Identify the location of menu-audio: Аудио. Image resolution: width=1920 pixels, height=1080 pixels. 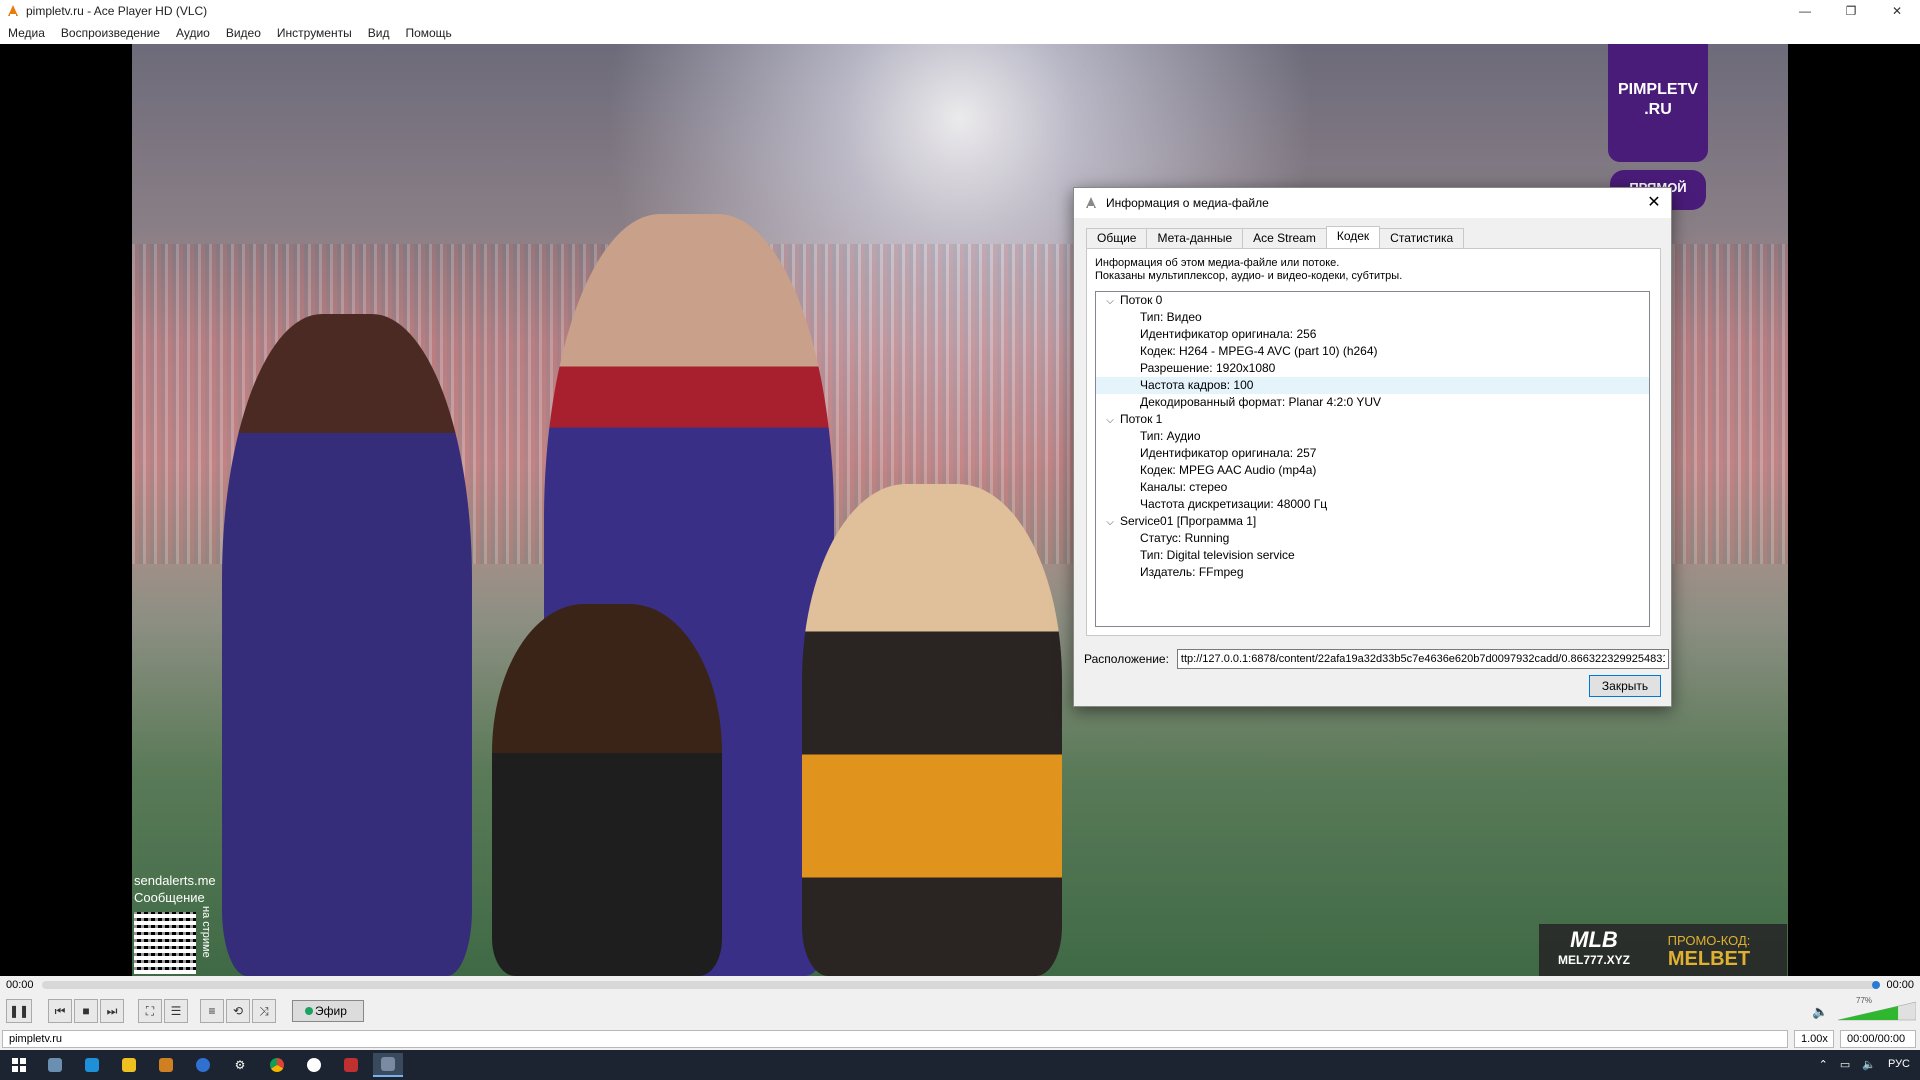
(193, 33).